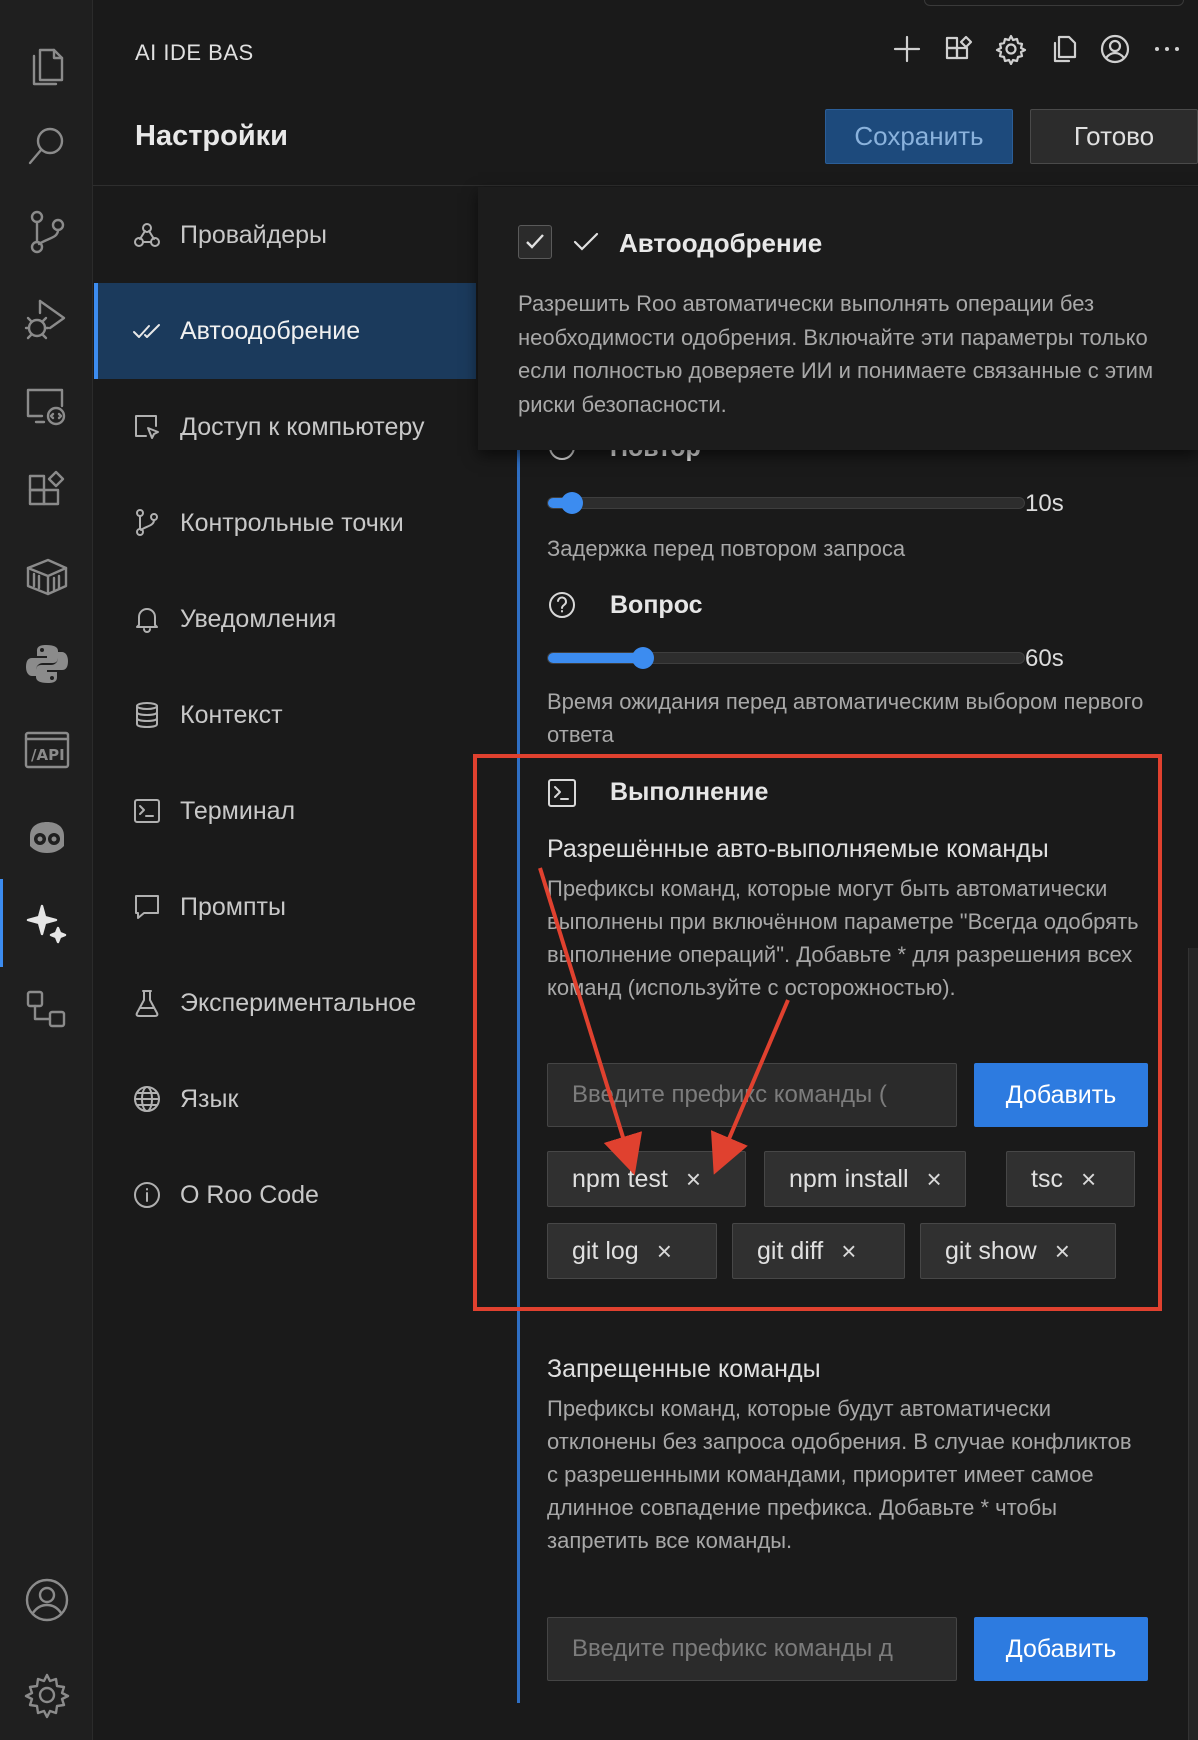 The width and height of the screenshot is (1198, 1740). I want to click on save-button: Сохранить, so click(919, 136).